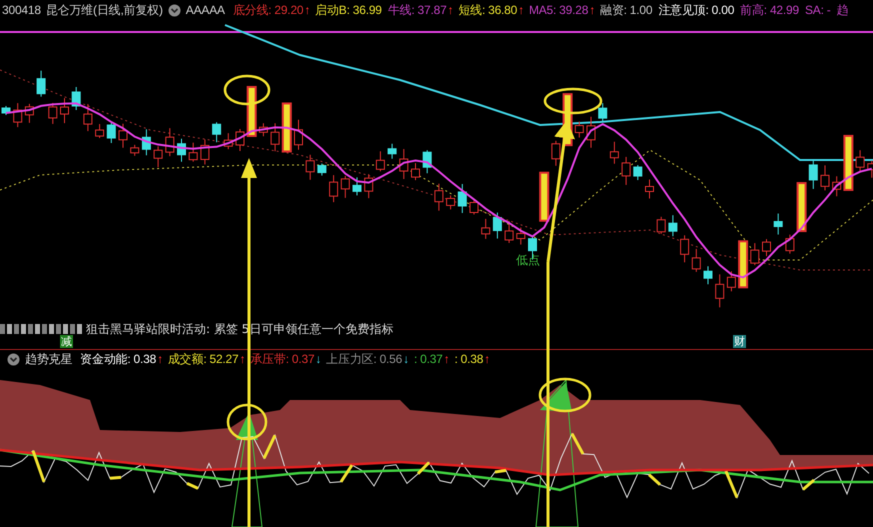  Describe the element at coordinates (289, 10) in the screenshot. I see `legend-value: 29.20` at that location.